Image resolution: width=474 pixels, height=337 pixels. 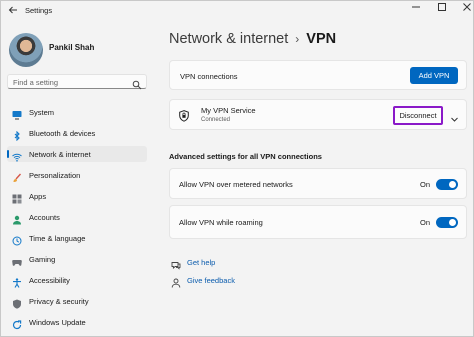 I want to click on sidebar-item-network: Network & internet, so click(x=77, y=154).